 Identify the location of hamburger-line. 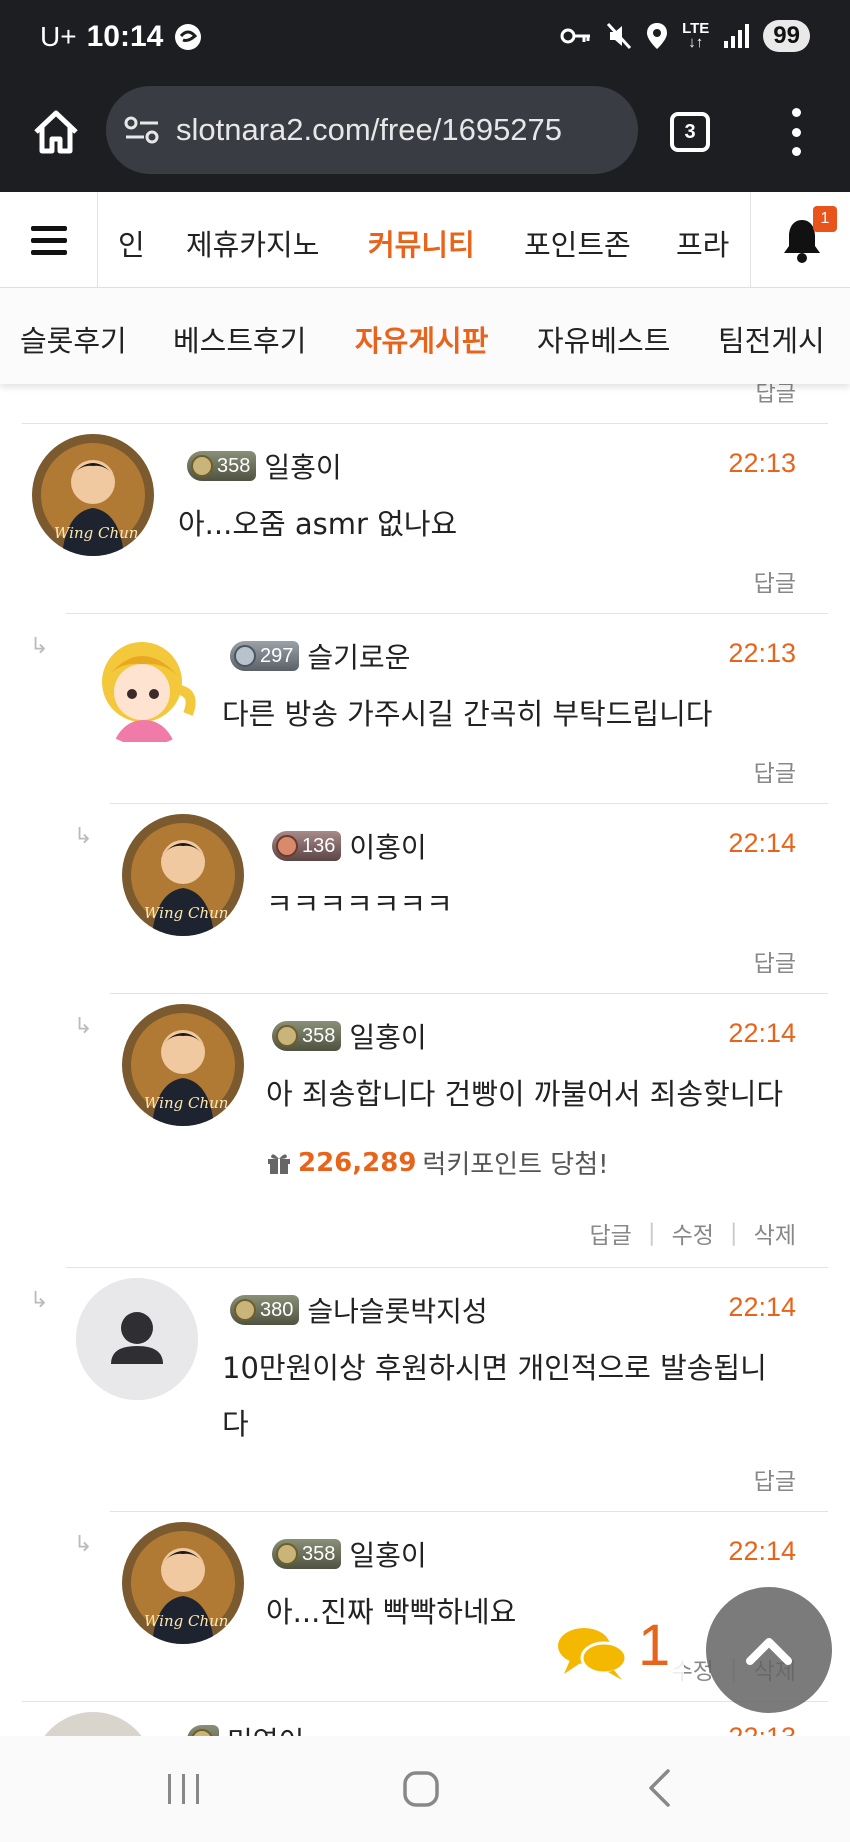
(48, 228).